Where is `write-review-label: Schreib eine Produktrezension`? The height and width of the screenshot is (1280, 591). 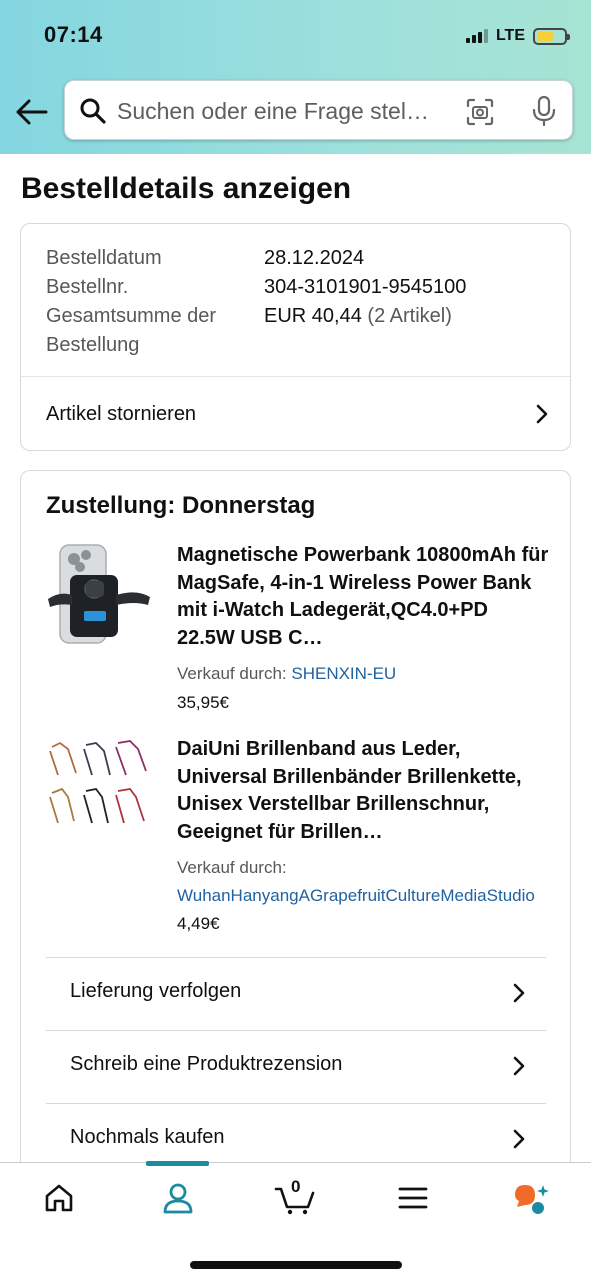 write-review-label: Schreib eine Produktrezension is located at coordinates (206, 1064).